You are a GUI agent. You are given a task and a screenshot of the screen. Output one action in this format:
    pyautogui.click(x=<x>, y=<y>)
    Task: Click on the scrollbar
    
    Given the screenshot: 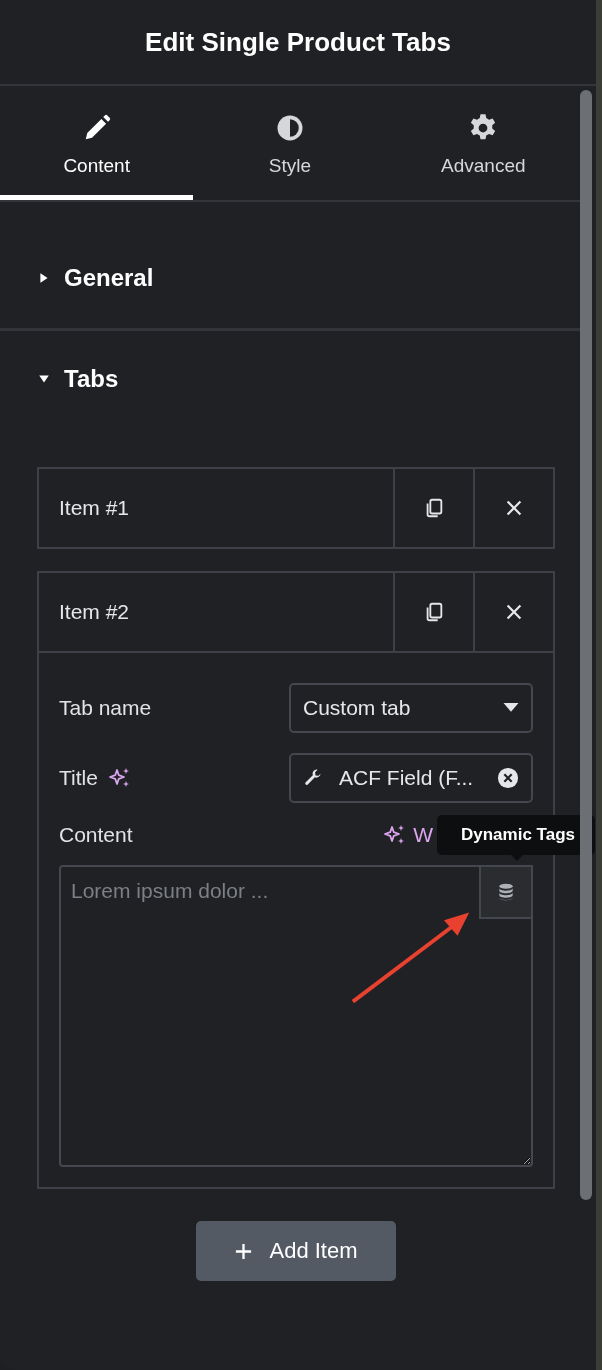 What is the action you would take?
    pyautogui.click(x=586, y=645)
    